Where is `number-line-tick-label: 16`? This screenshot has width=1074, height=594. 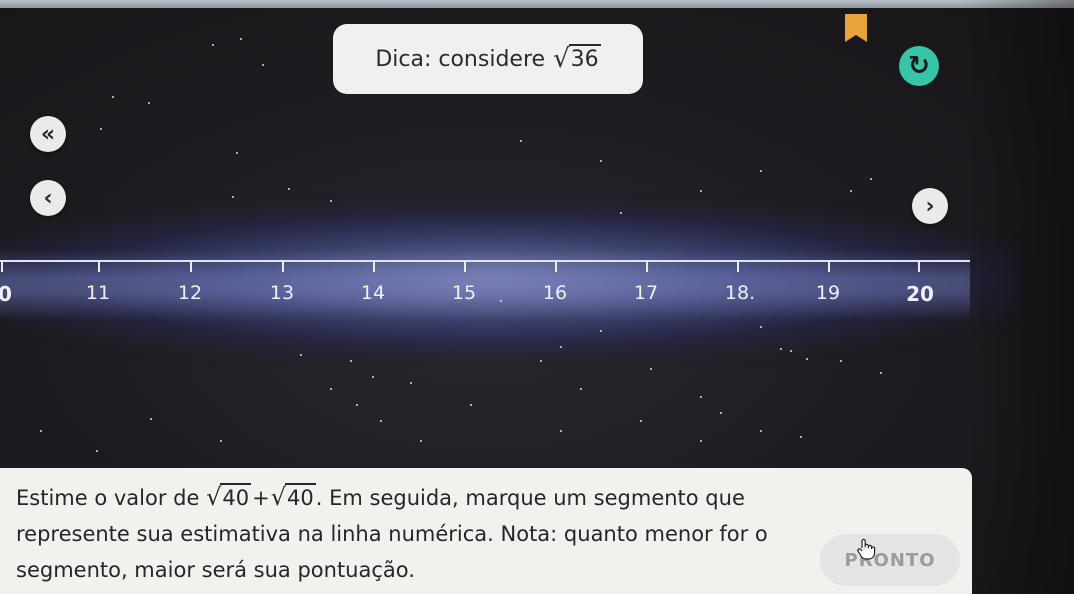 number-line-tick-label: 16 is located at coordinates (555, 293).